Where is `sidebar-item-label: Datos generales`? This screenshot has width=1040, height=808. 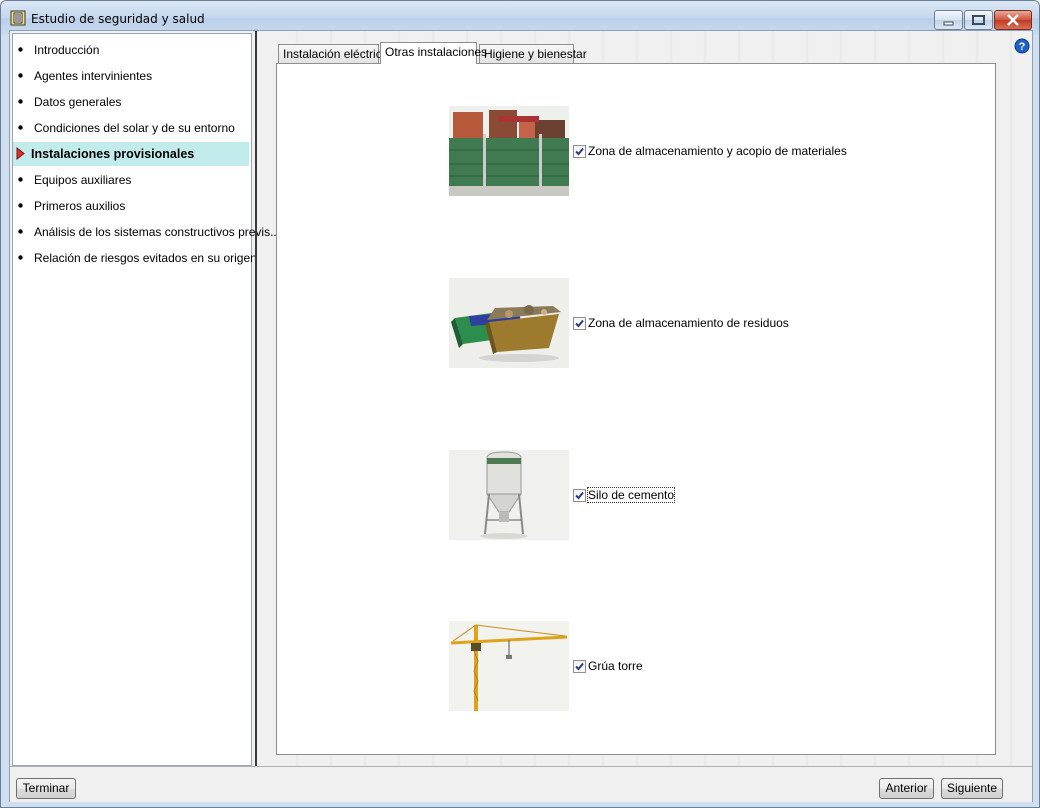 sidebar-item-label: Datos generales is located at coordinates (78, 102).